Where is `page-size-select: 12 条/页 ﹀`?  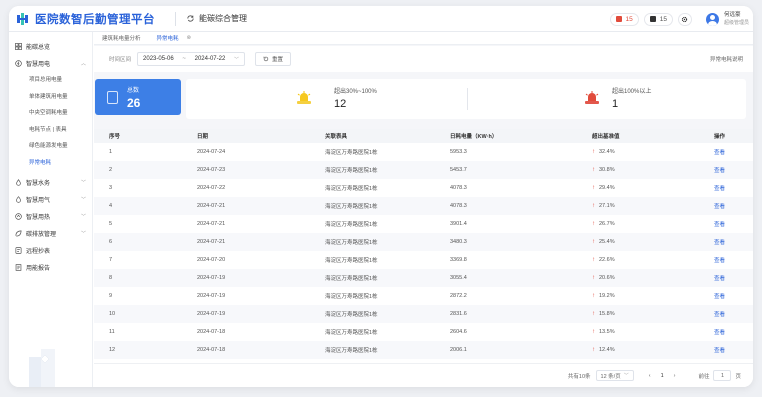
page-size-select: 12 条/页 ﹀ is located at coordinates (614, 375).